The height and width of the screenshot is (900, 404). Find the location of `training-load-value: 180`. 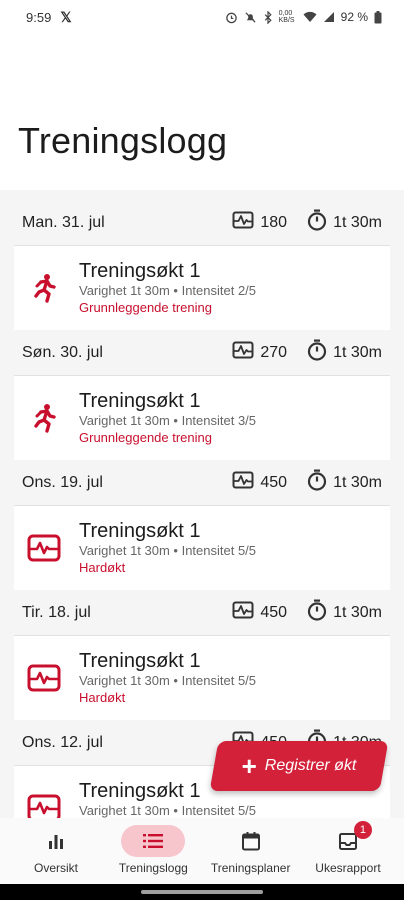

training-load-value: 180 is located at coordinates (274, 222).